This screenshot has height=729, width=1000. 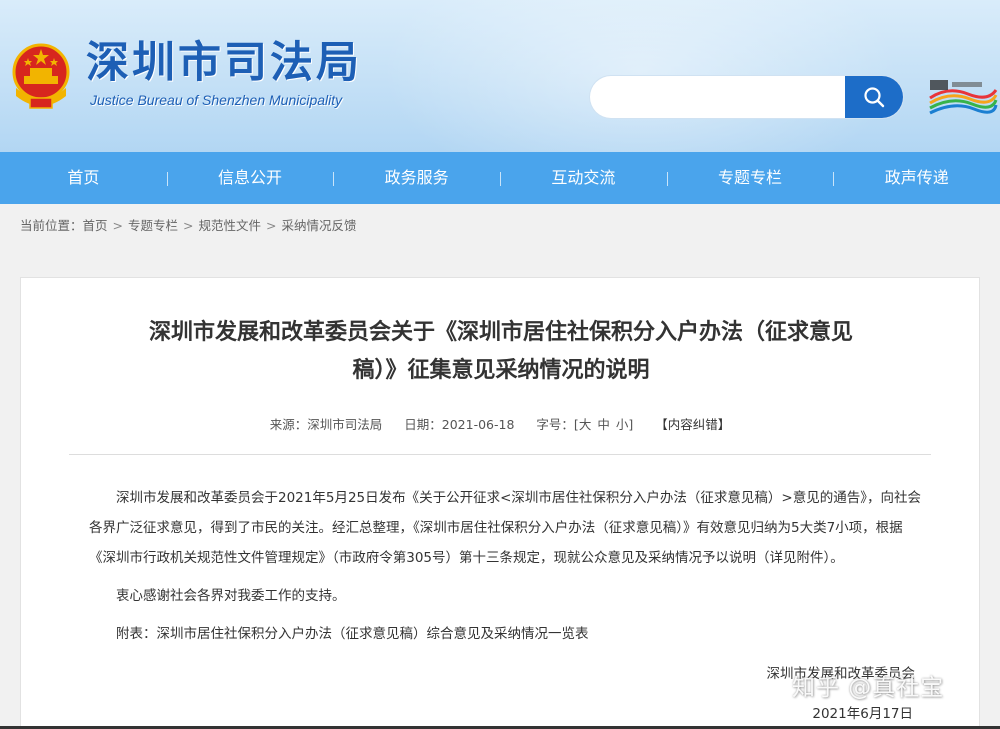 I want to click on article-attachment-link: 附表：深圳市居住社保积分入户办法（征求意见稿）综合意见及采纳情况一览表, so click(x=506, y=634).